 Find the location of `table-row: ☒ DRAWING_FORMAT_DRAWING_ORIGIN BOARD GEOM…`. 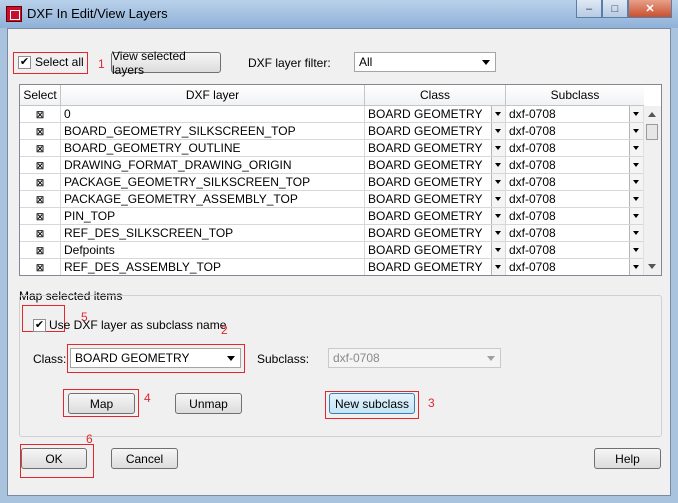

table-row: ☒ DRAWING_FORMAT_DRAWING_ORIGIN BOARD GEOM… is located at coordinates (335, 165).